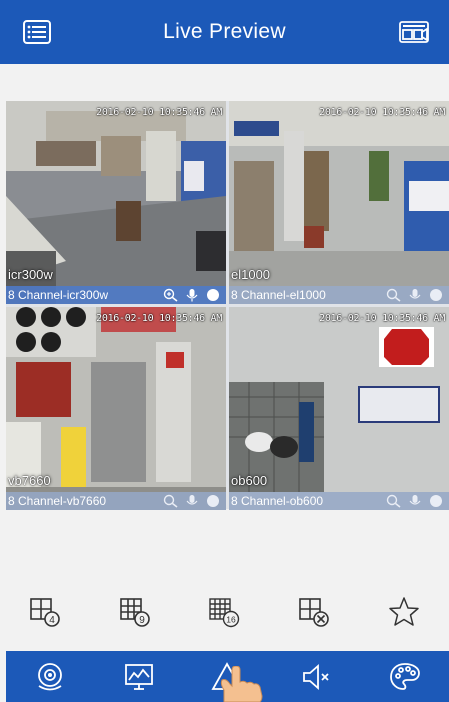 The image size is (449, 702). What do you see at coordinates (241, 684) in the screenshot?
I see `tap-hand-icon` at bounding box center [241, 684].